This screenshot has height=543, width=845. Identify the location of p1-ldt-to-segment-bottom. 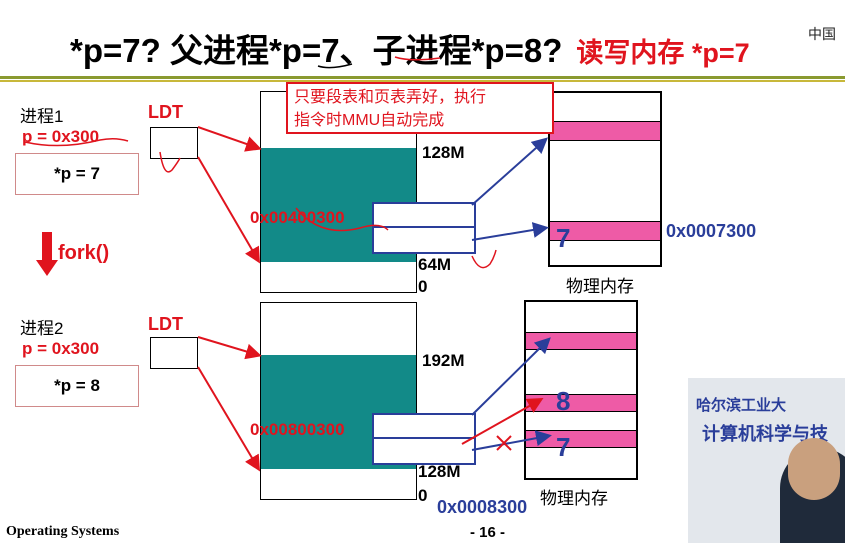
(229, 210).